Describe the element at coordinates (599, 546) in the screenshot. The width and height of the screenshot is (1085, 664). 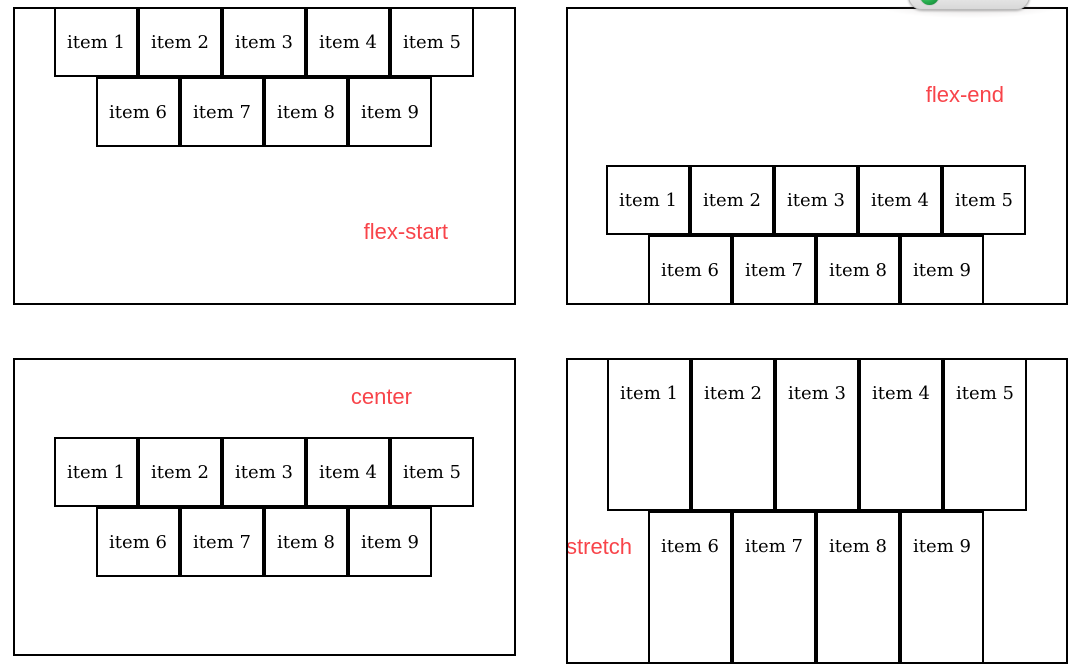
I see `panel-label-stretch: stretch` at that location.